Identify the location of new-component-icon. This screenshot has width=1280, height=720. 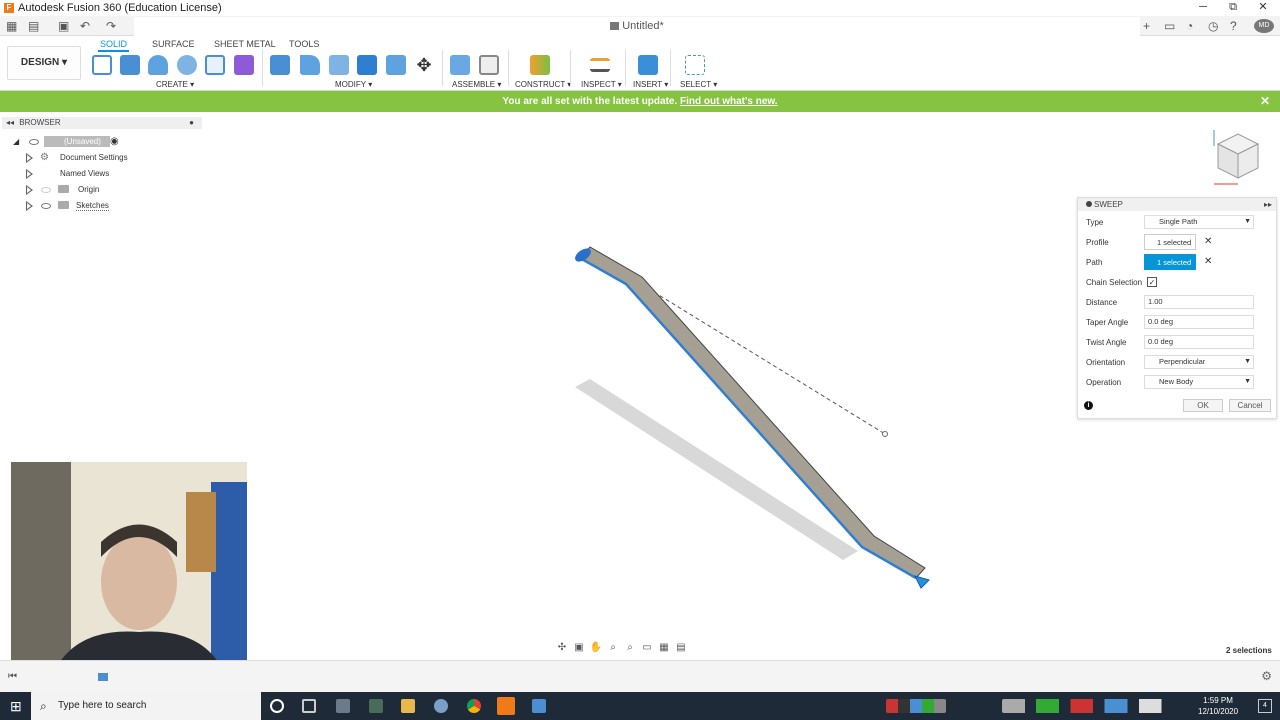
(460, 65).